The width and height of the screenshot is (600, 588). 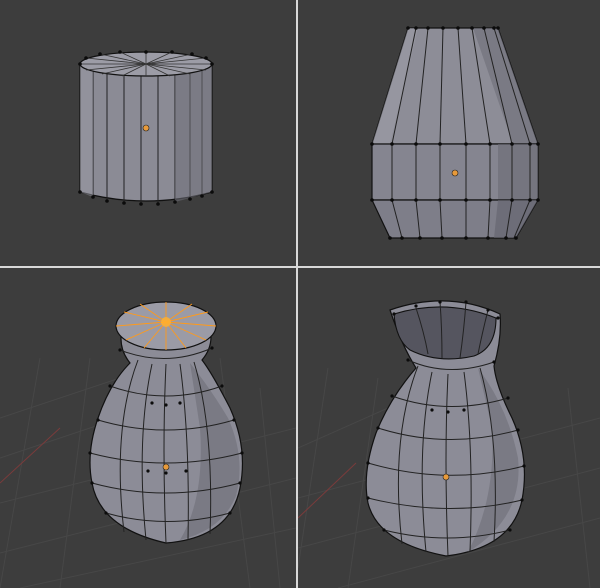 I want to click on cylinder-mesh, so click(x=146, y=128).